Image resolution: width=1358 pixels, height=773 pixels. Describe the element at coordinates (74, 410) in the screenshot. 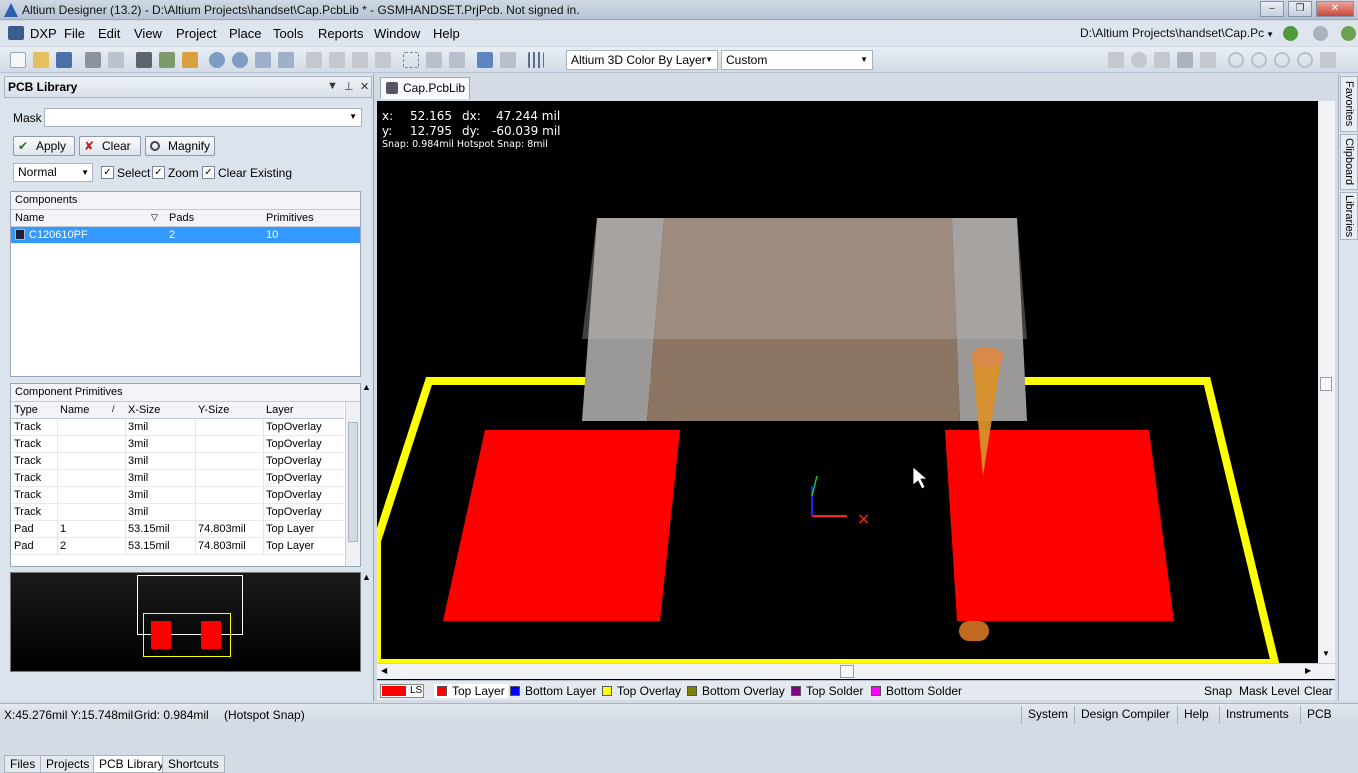

I see `col-prim-name: Name` at that location.